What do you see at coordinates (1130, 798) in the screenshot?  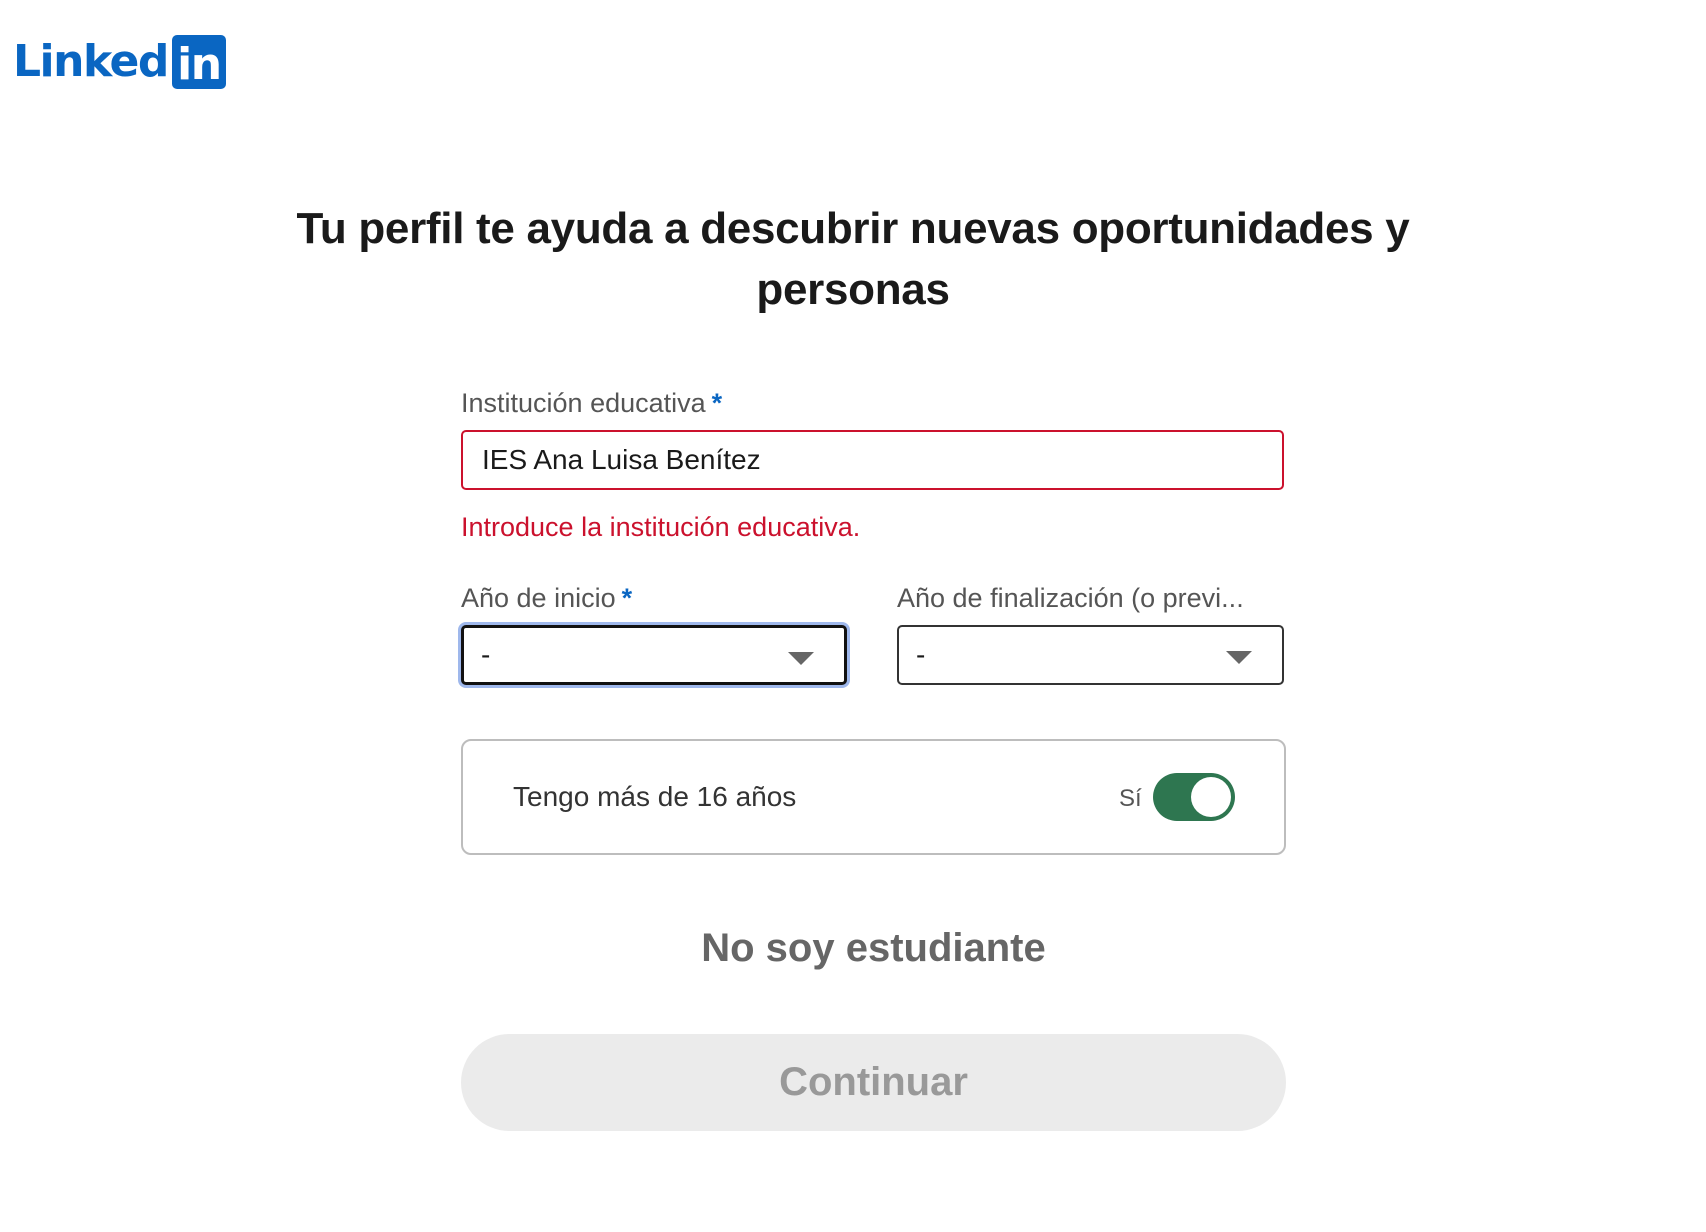 I see `toggle-state-label: Sí` at bounding box center [1130, 798].